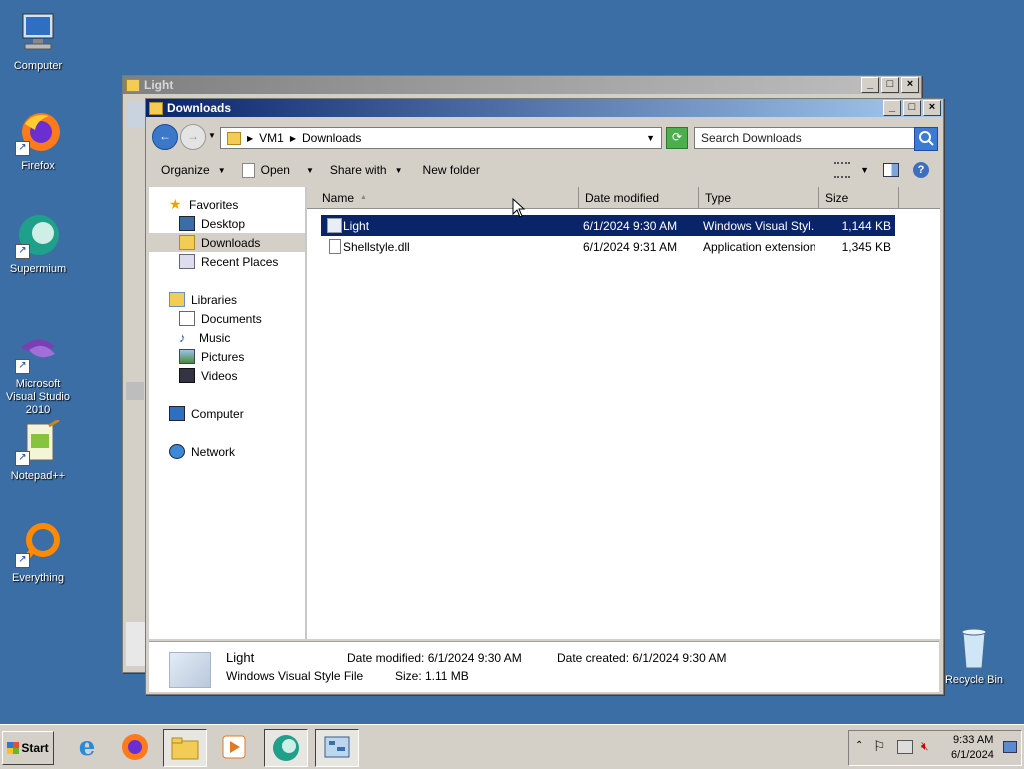 The height and width of the screenshot is (769, 1024). What do you see at coordinates (973, 740) in the screenshot?
I see `clock-time: 9:33 AM` at bounding box center [973, 740].